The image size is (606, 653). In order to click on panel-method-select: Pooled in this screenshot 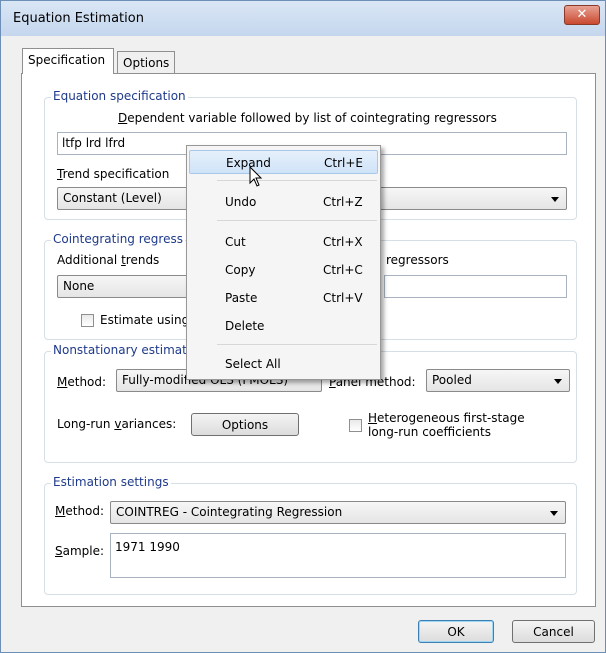, I will do `click(498, 380)`.